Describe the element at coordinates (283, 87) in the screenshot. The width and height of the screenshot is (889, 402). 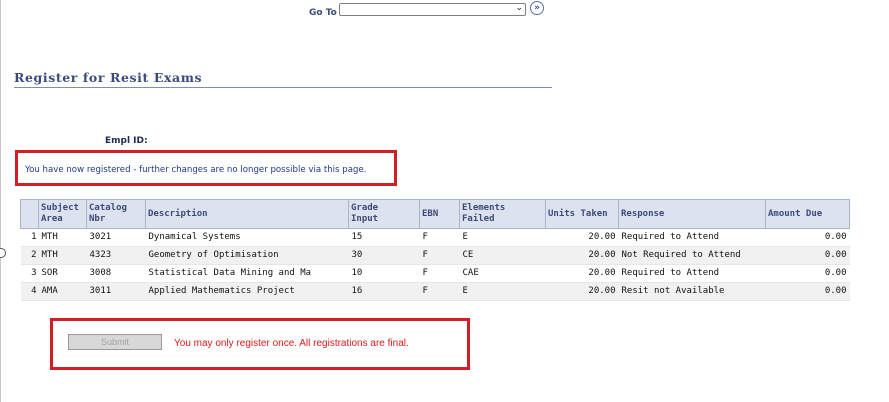
I see `title-divider` at that location.